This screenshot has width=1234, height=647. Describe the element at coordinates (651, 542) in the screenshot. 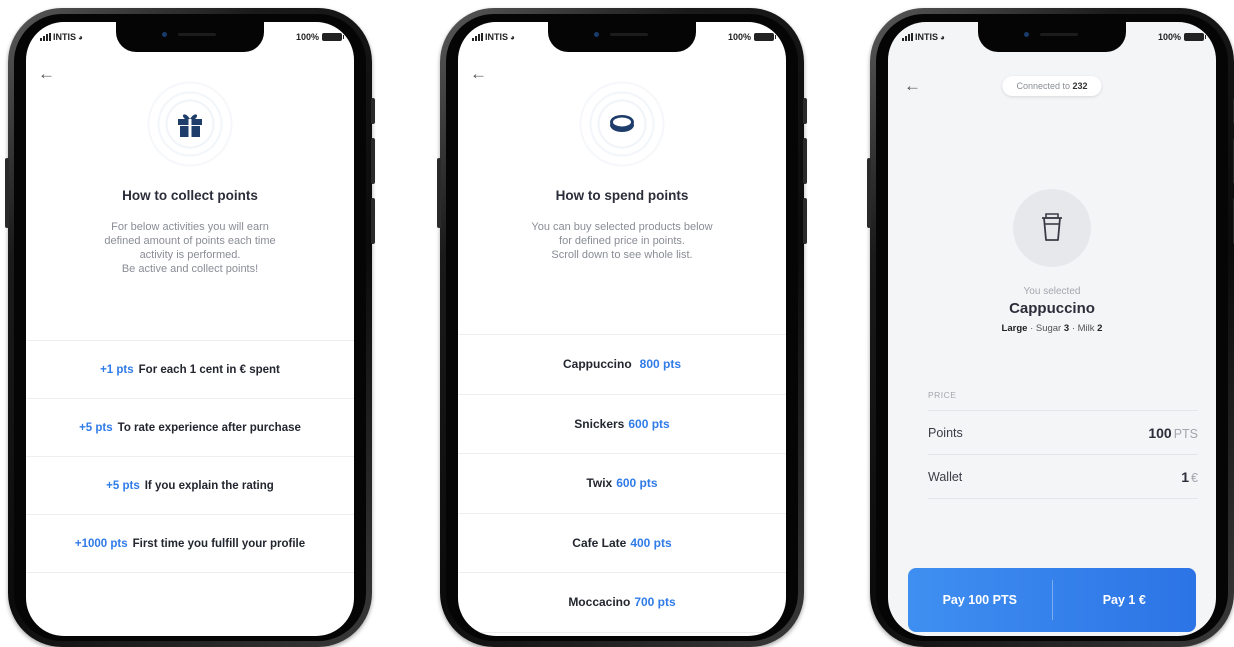

I see `product-price: 400 pts` at that location.